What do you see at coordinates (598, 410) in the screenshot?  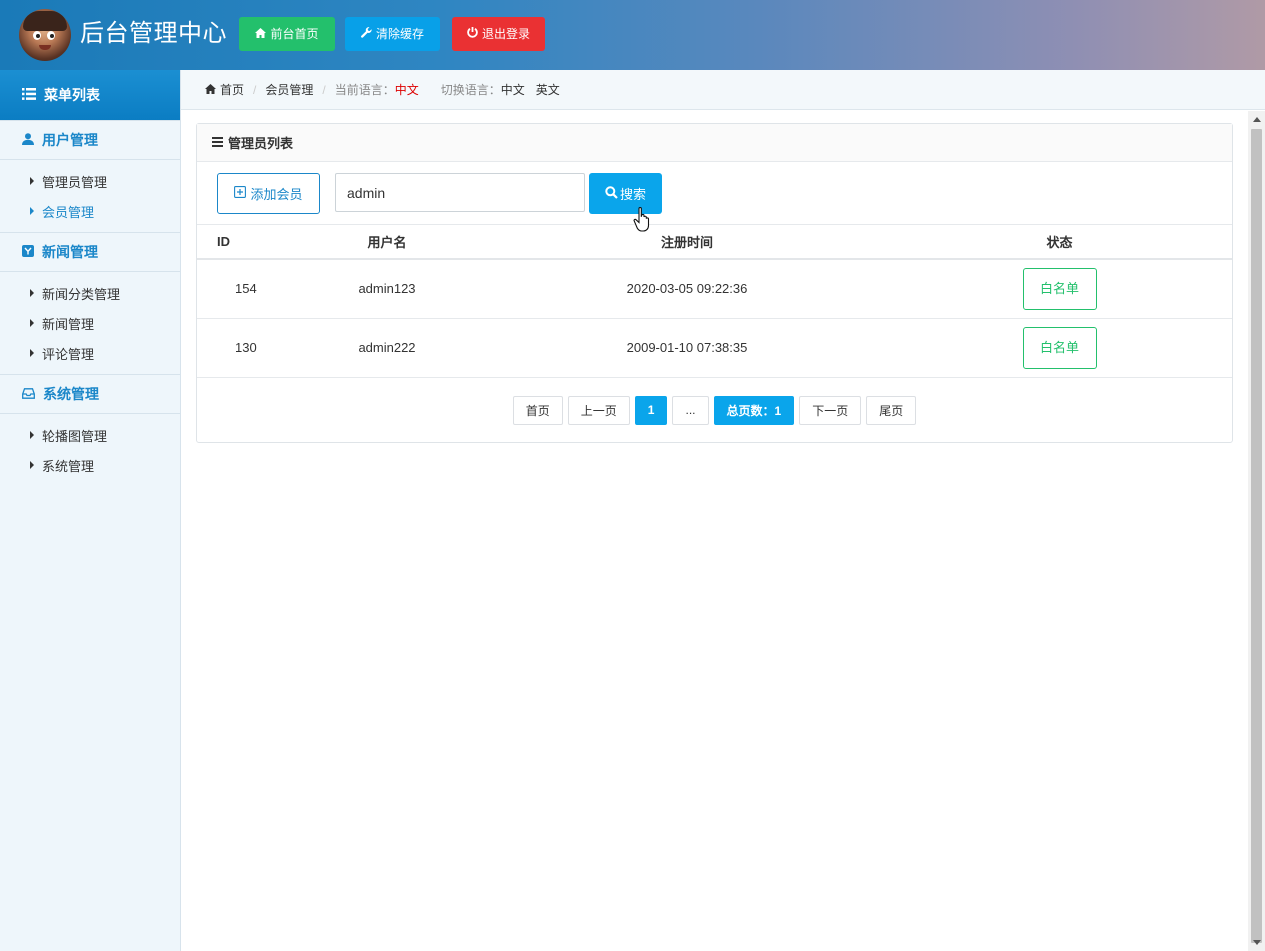 I see `prev-page-button: 上一页` at bounding box center [598, 410].